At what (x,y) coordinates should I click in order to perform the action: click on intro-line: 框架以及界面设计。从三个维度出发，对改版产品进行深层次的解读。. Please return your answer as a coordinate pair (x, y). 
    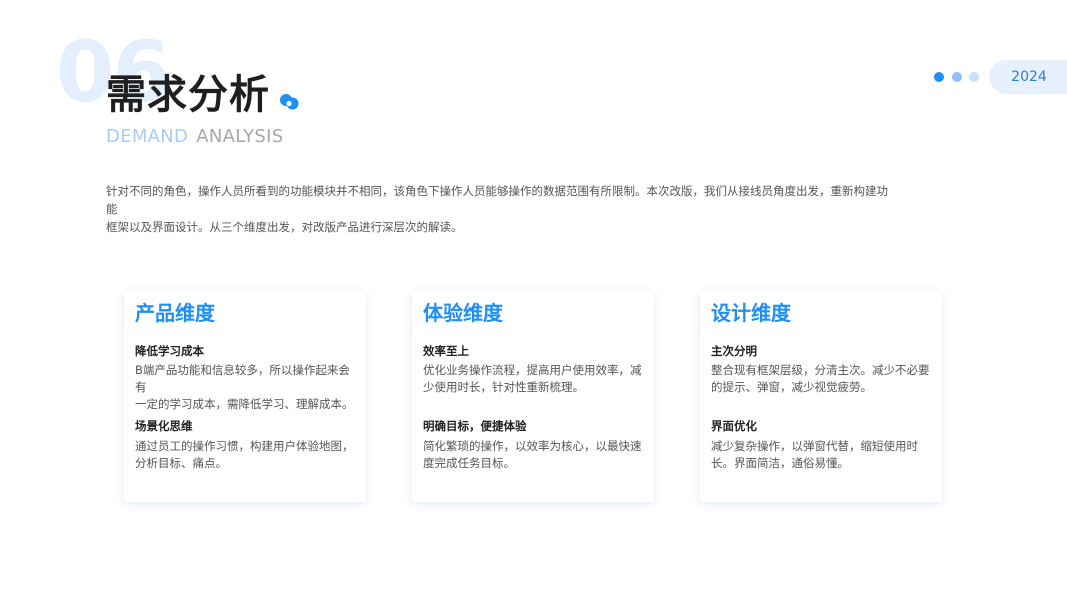
    Looking at the image, I should click on (284, 227).